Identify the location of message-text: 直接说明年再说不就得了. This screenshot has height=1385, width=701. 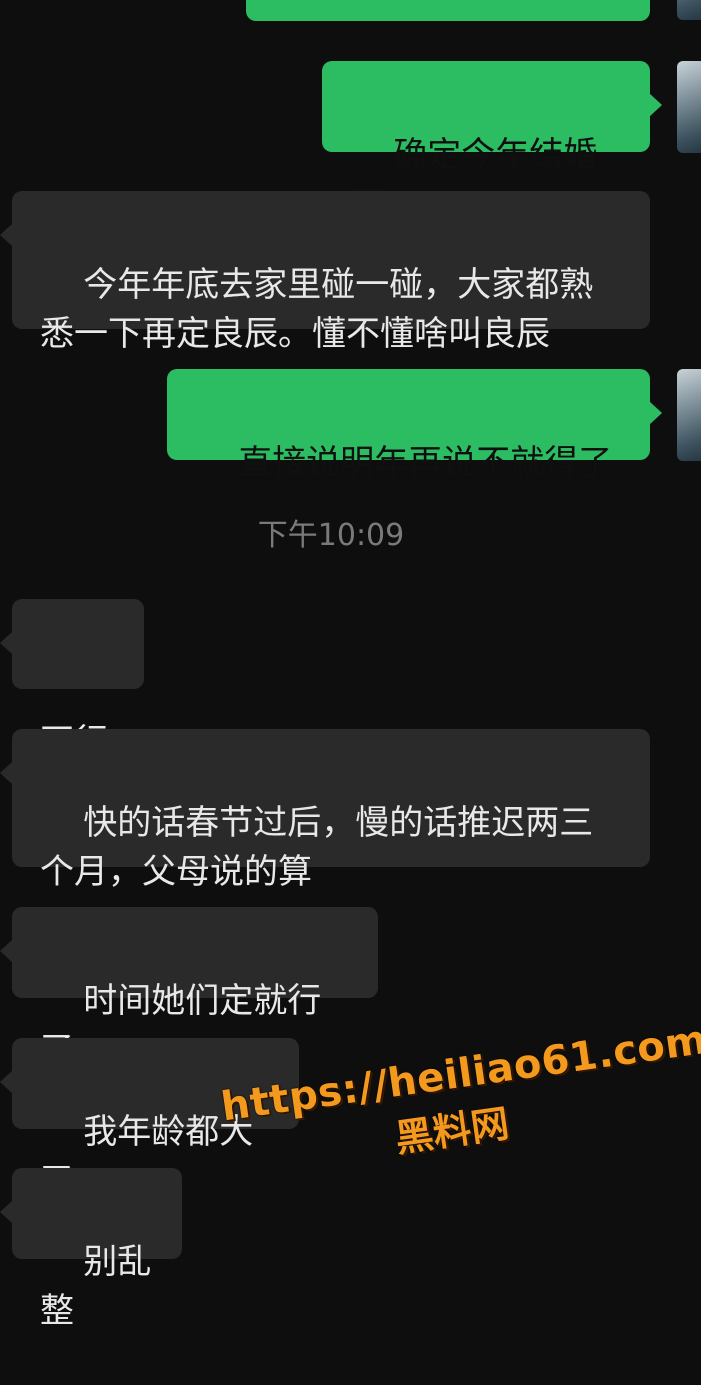
(425, 463).